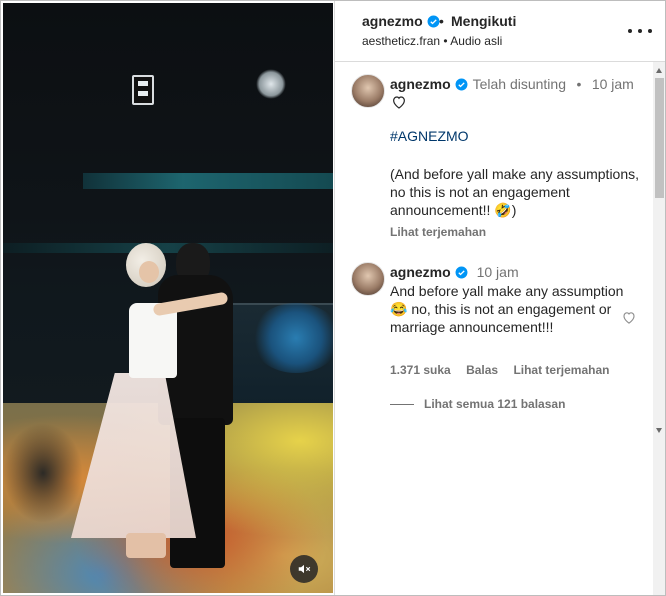 The height and width of the screenshot is (596, 666). I want to click on audio-user: aestheticz.fran, so click(401, 41).